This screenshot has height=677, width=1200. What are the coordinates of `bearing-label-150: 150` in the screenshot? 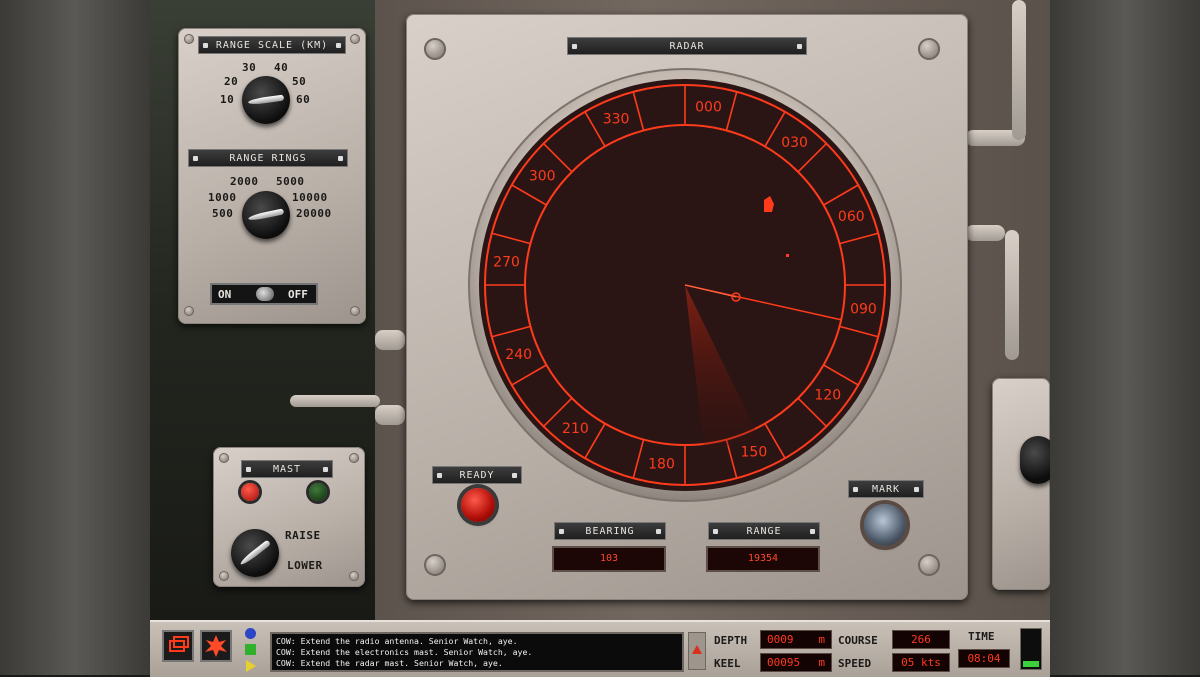 It's located at (754, 452).